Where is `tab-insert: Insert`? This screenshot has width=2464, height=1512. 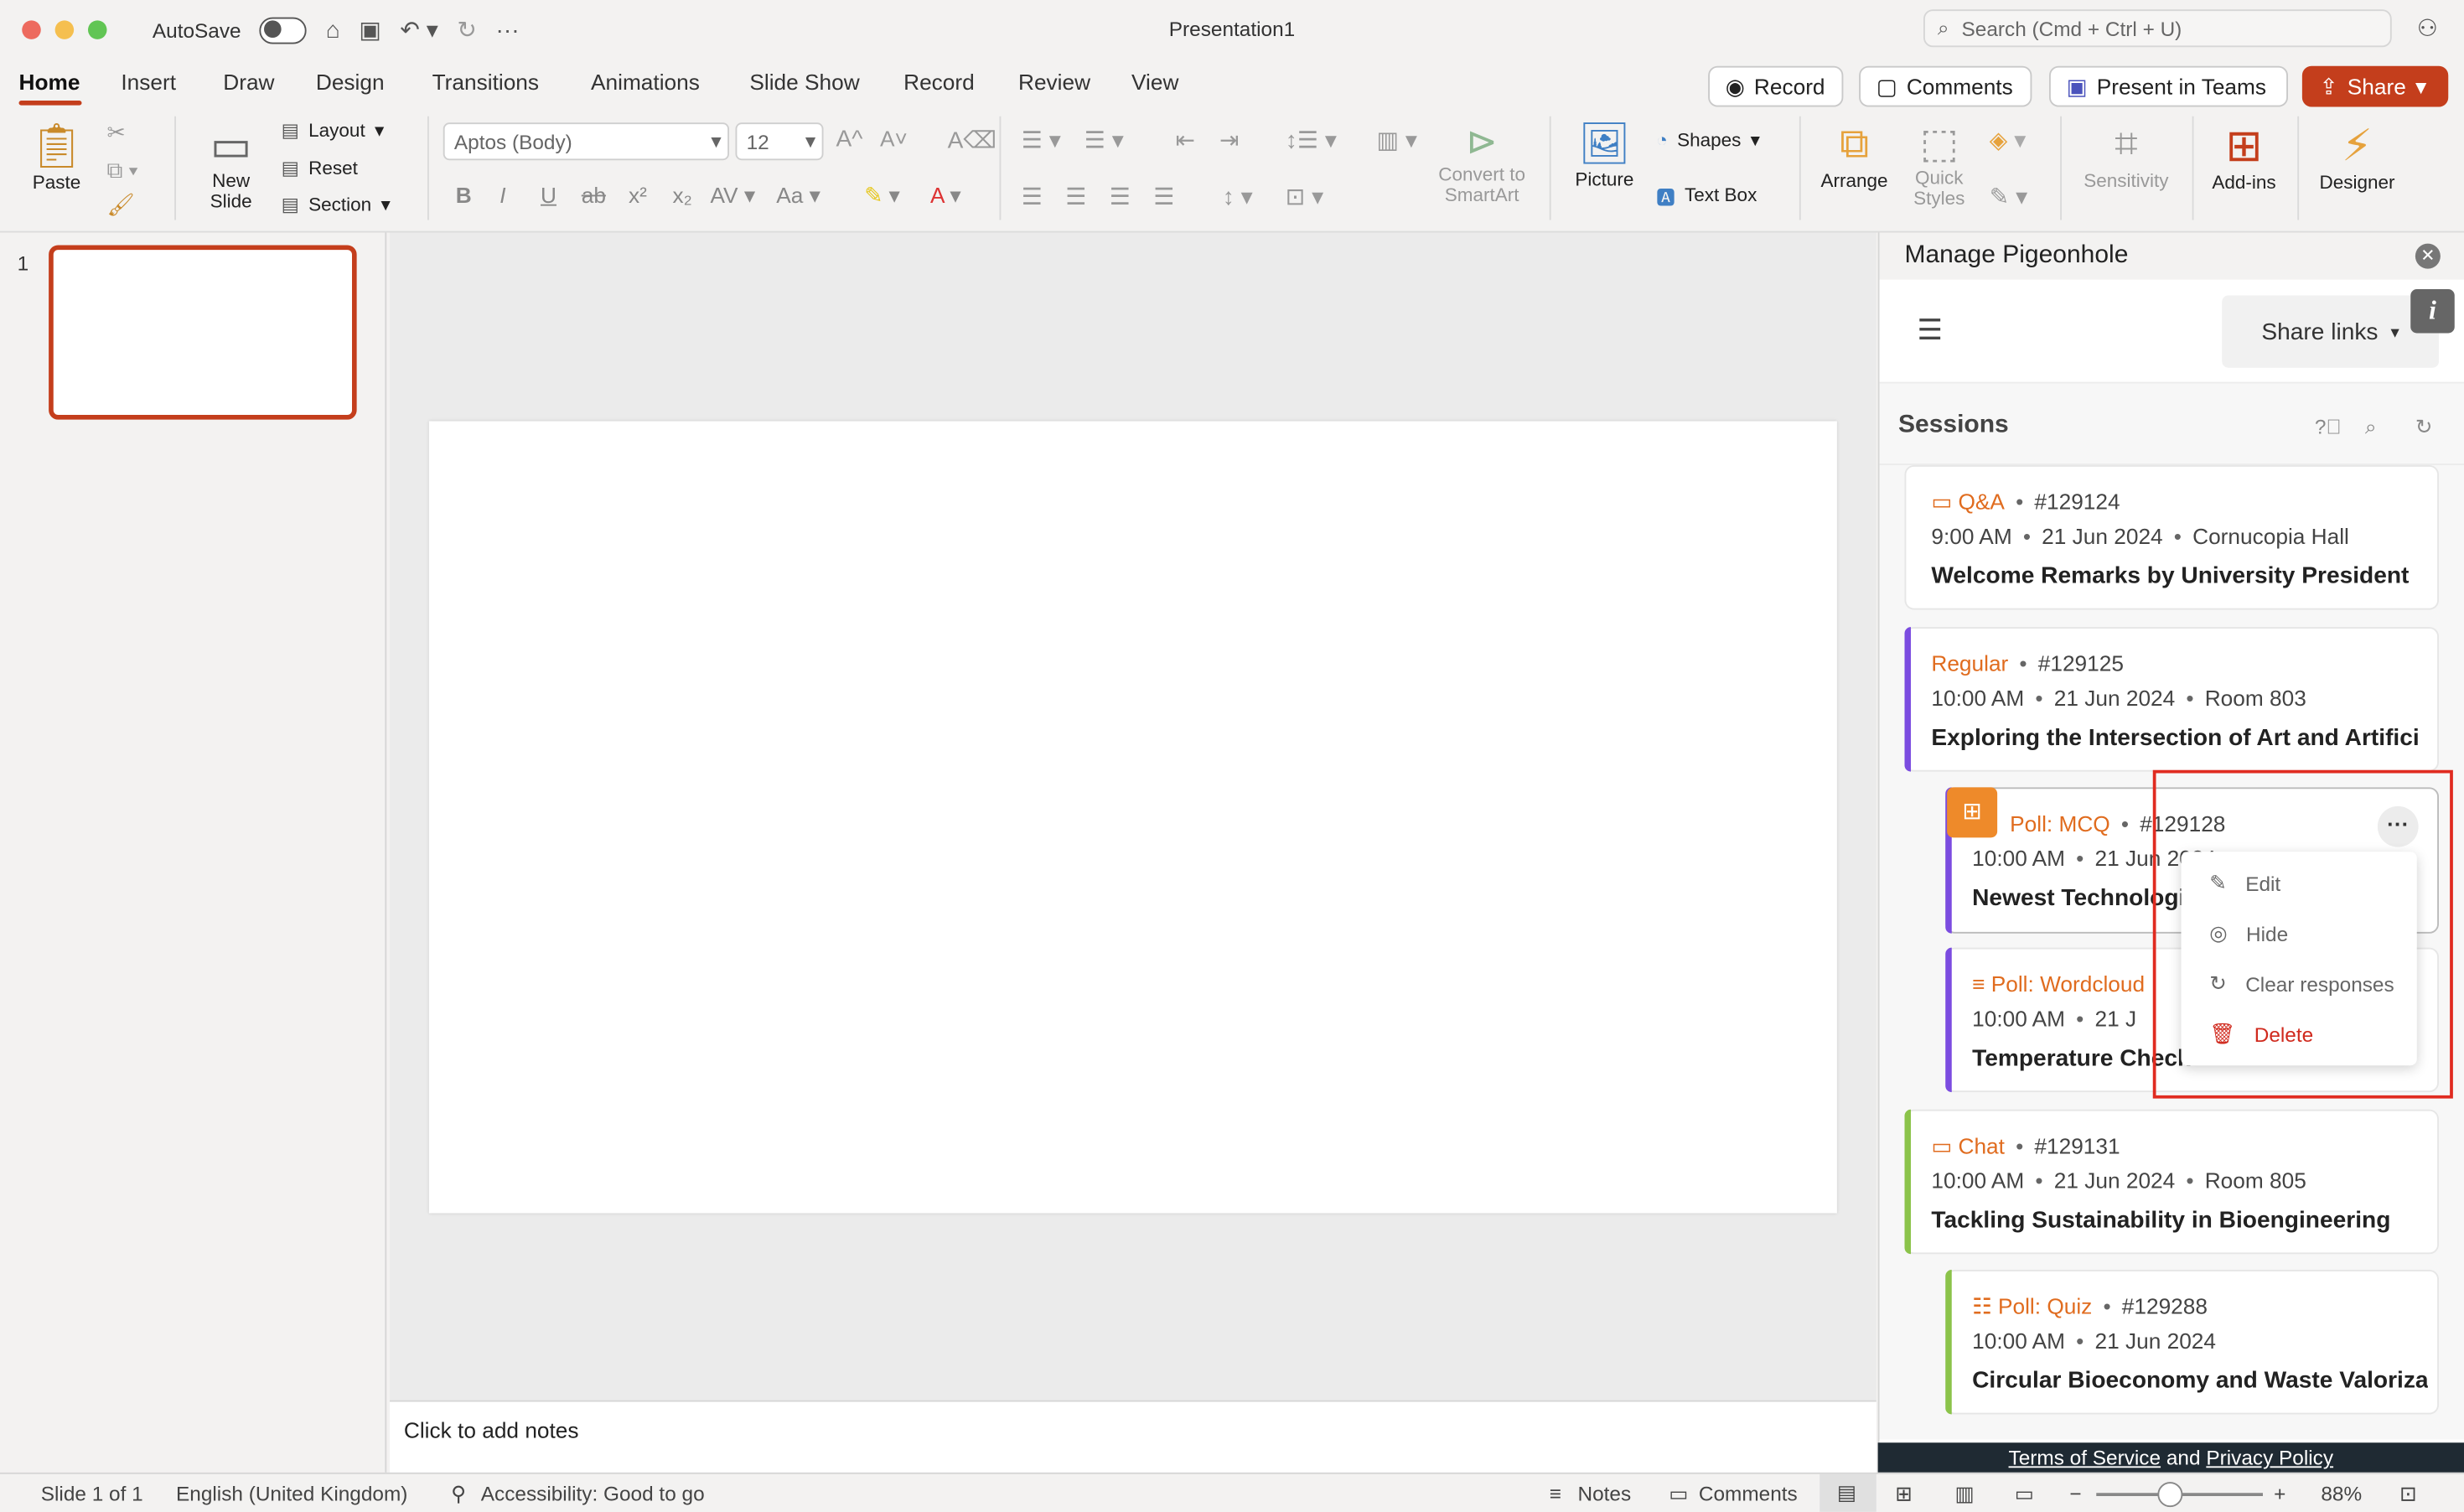 tab-insert: Insert is located at coordinates (148, 82).